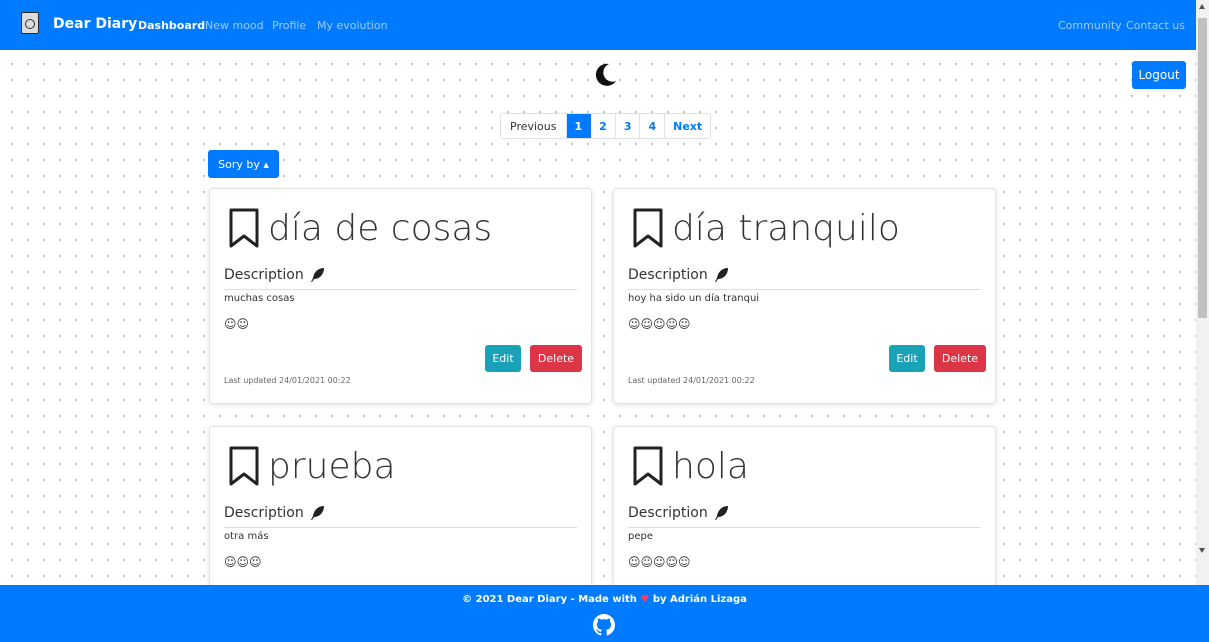 This screenshot has height=642, width=1209. Describe the element at coordinates (604, 625) in the screenshot. I see `github-icon` at that location.